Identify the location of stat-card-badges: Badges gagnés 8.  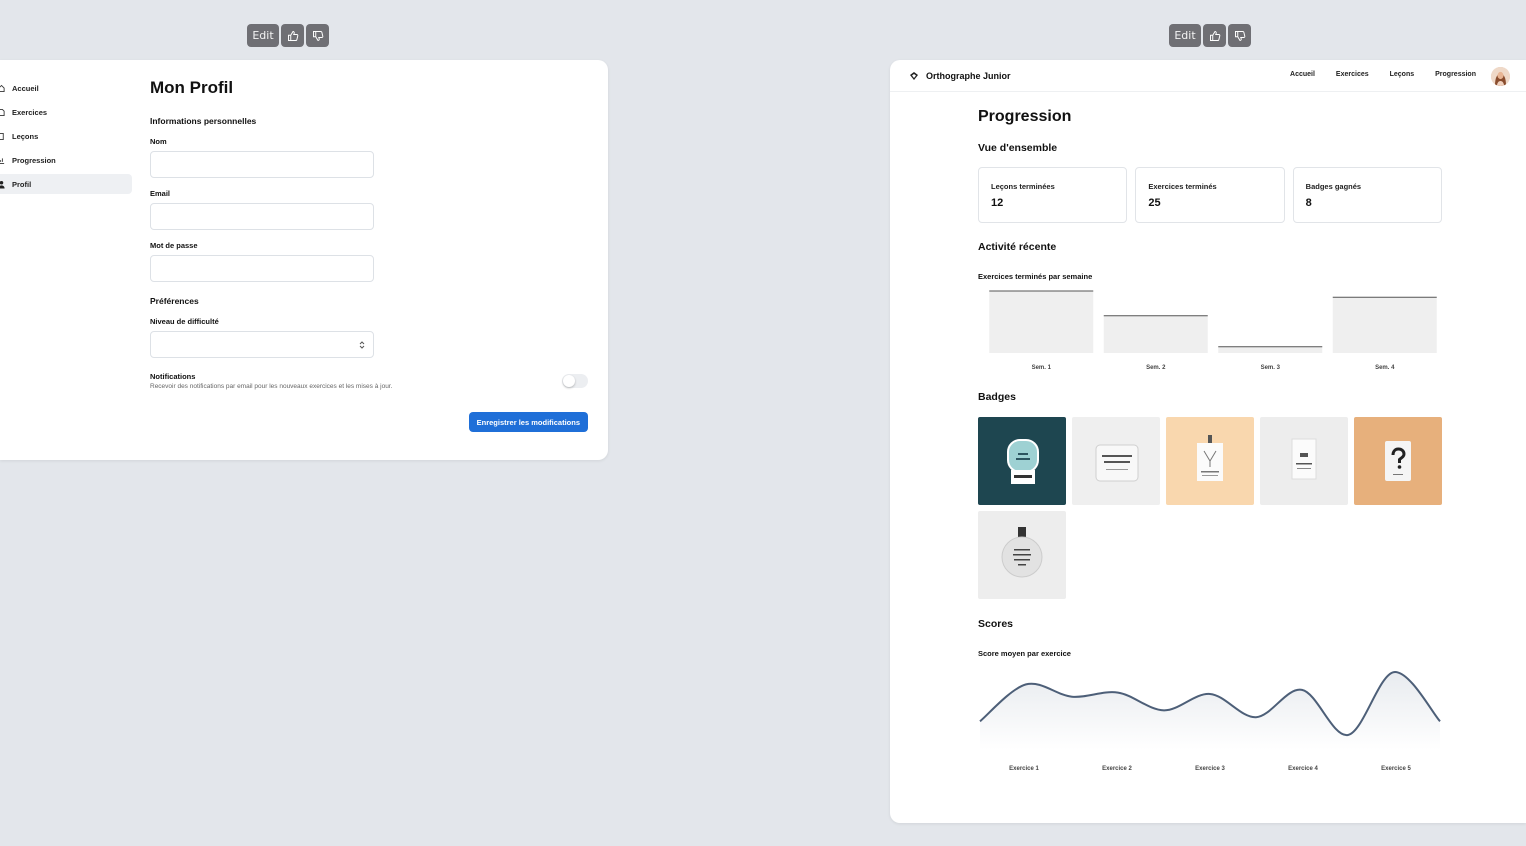
(1367, 195).